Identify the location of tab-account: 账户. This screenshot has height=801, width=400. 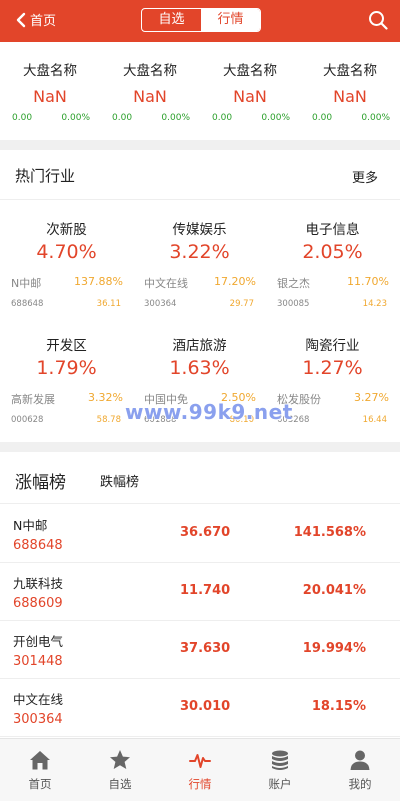
(280, 770).